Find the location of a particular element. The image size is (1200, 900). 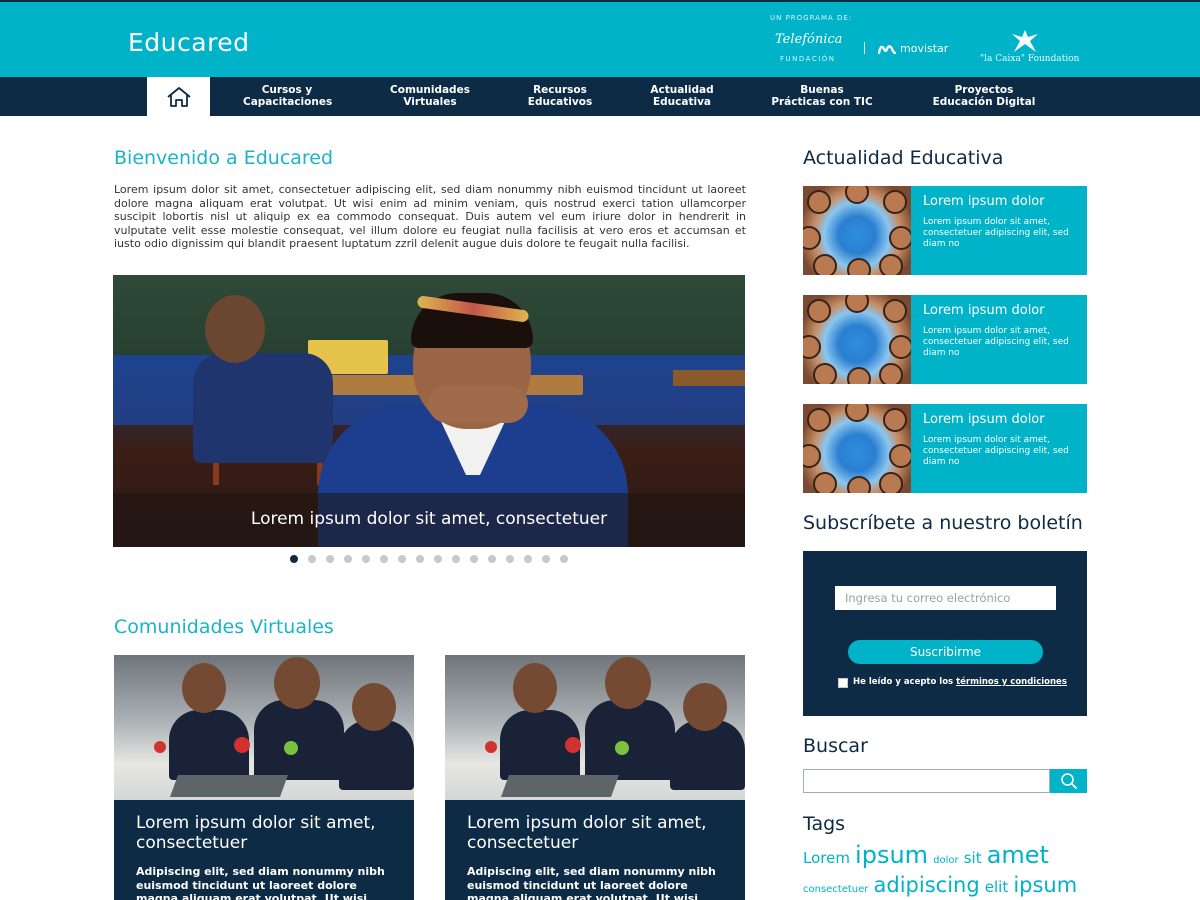

nav-actualidad-line1: Actualidad is located at coordinates (682, 90).